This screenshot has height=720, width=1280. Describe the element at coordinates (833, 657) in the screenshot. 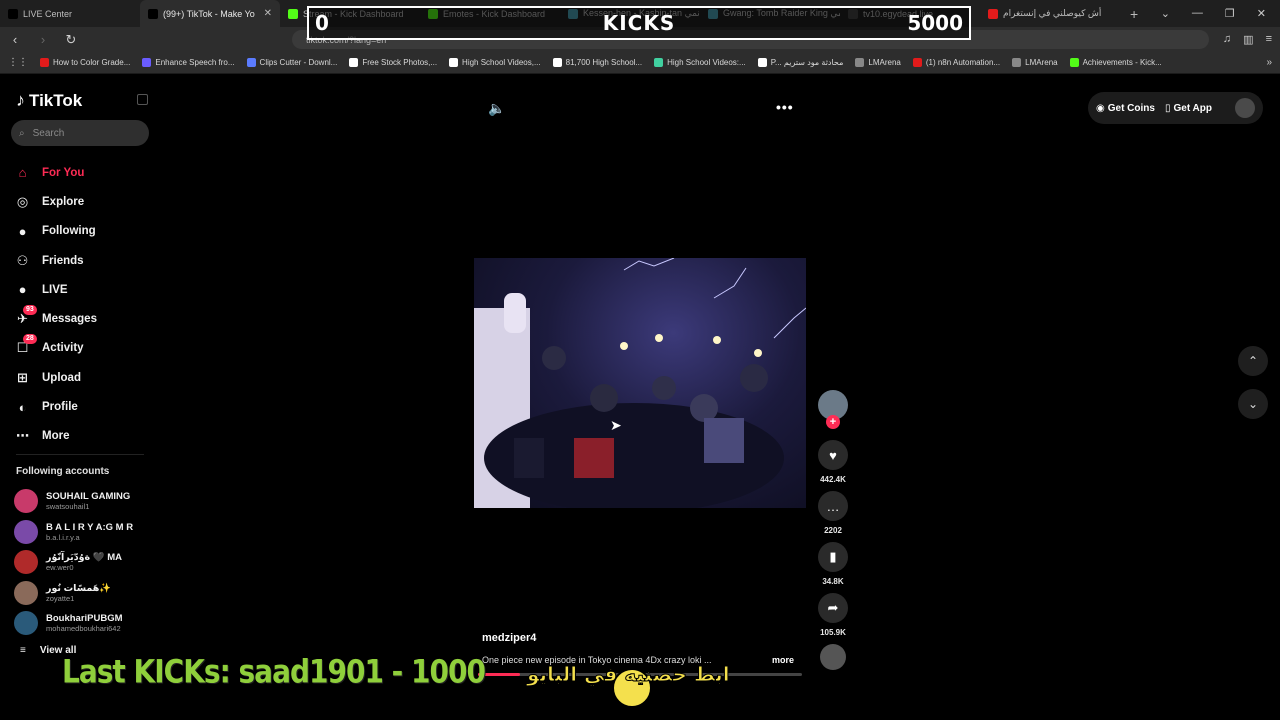

I see `music-disc-icon` at that location.